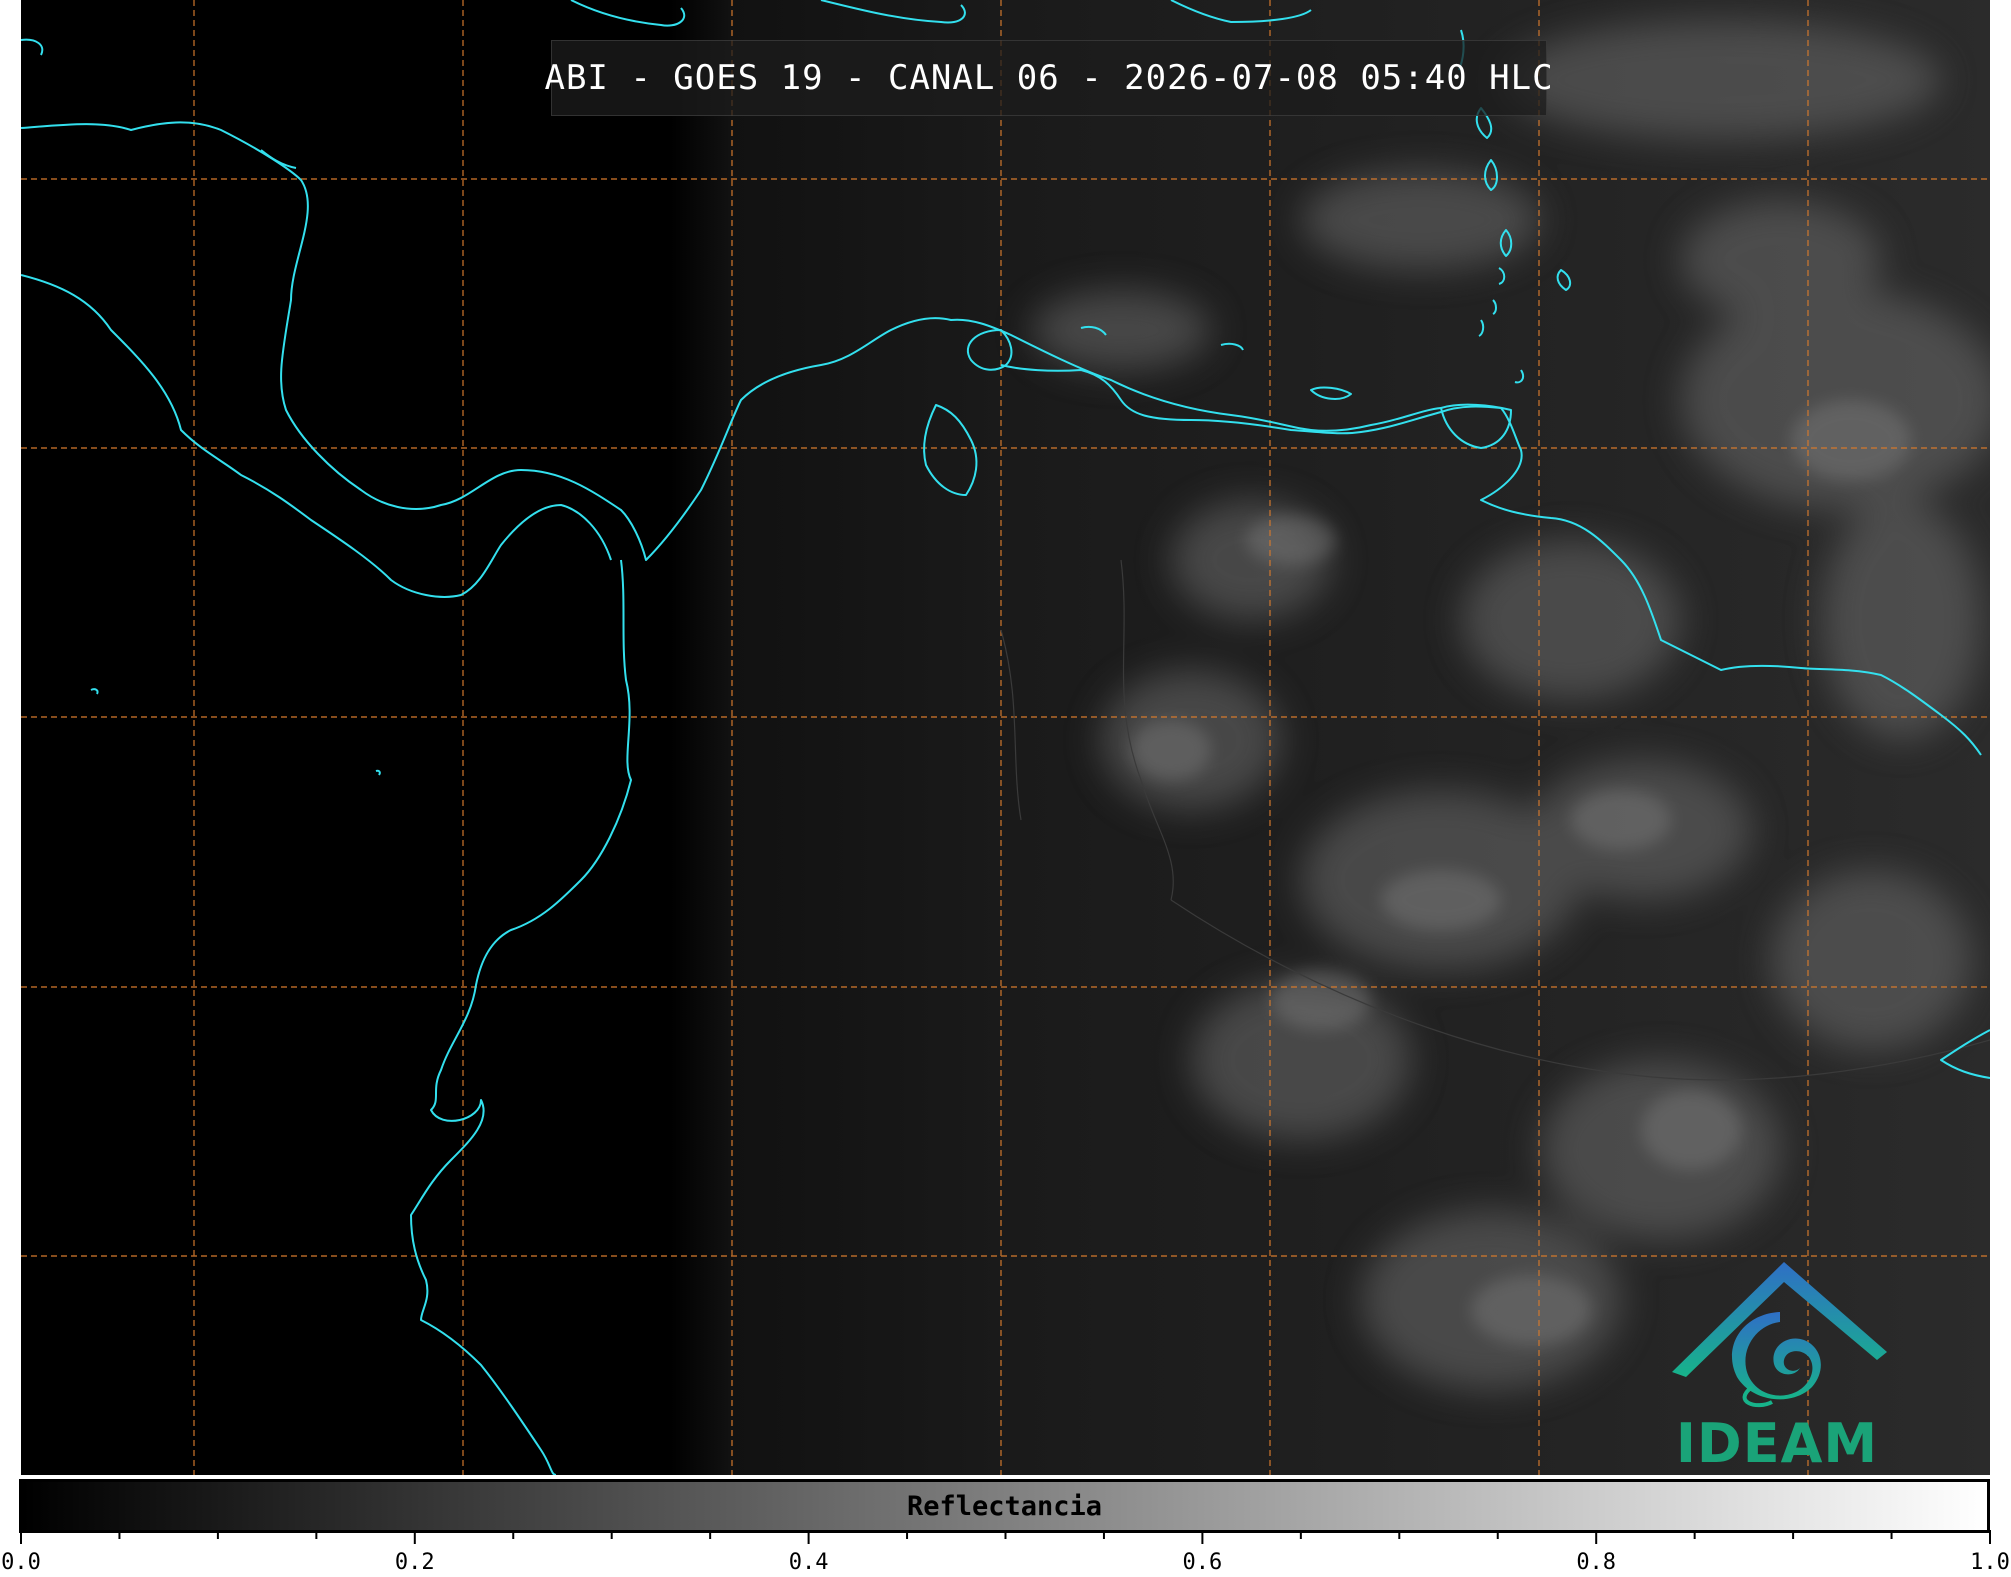 Image resolution: width=2011 pixels, height=1577 pixels. Describe the element at coordinates (1005, 1537) in the screenshot. I see `colorbar-ticks` at that location.